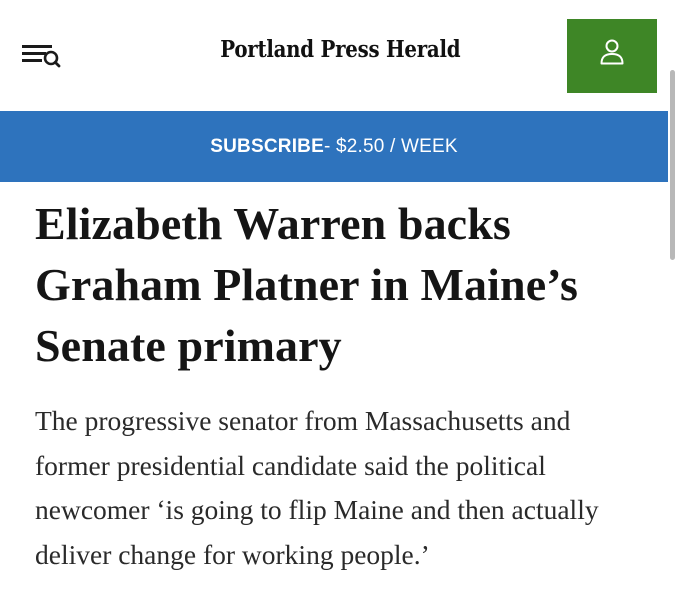  I want to click on subscribe-banner: SUBSCRIBE - $2.50 / WEEK, so click(334, 146).